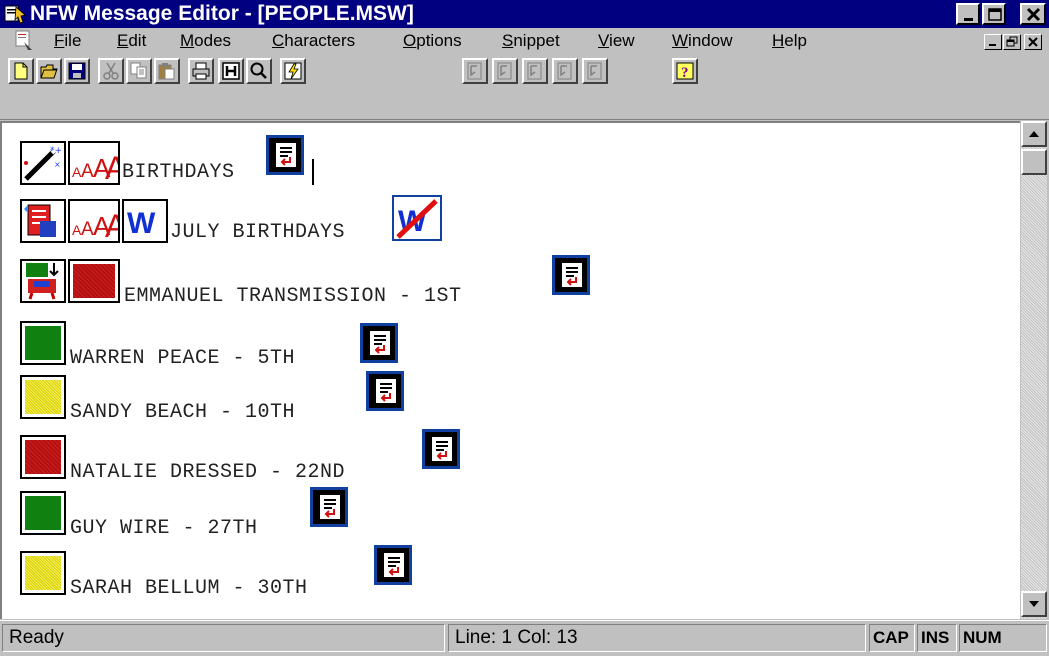 The image size is (1049, 656). I want to click on arrow-up-icon, so click(1034, 134).